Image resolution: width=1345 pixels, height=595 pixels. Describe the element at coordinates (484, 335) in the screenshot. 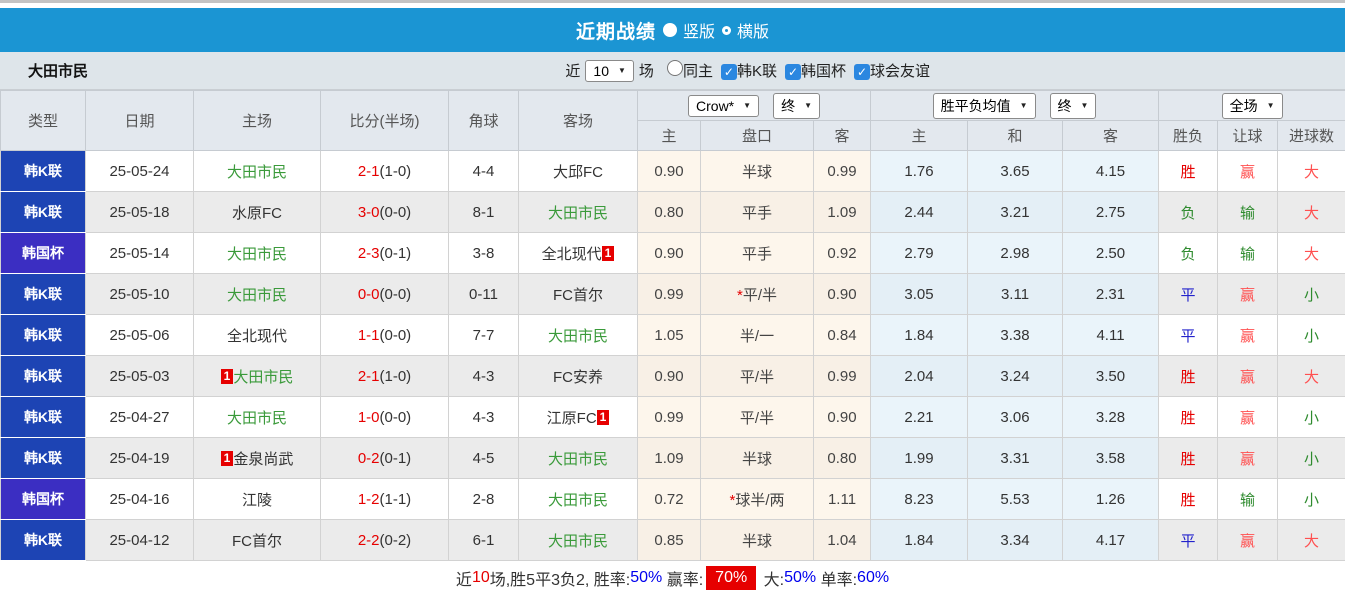

I see `corner-cell: 7-7` at that location.